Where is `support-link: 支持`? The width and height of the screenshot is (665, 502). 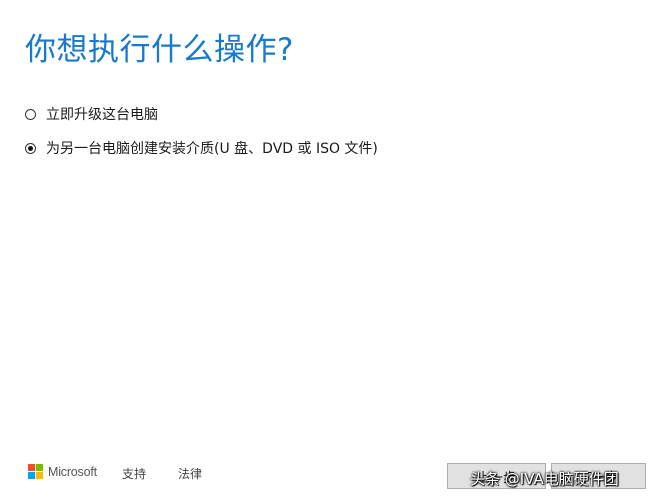 support-link: 支持 is located at coordinates (134, 473).